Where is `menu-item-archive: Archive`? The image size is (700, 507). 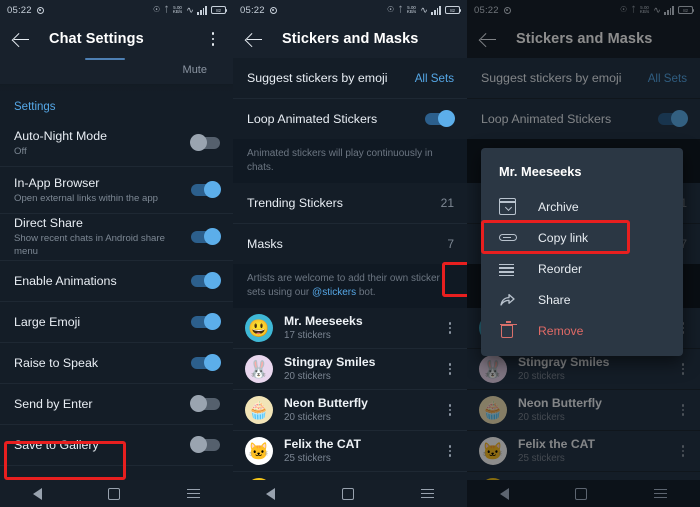 menu-item-archive: Archive is located at coordinates (582, 206).